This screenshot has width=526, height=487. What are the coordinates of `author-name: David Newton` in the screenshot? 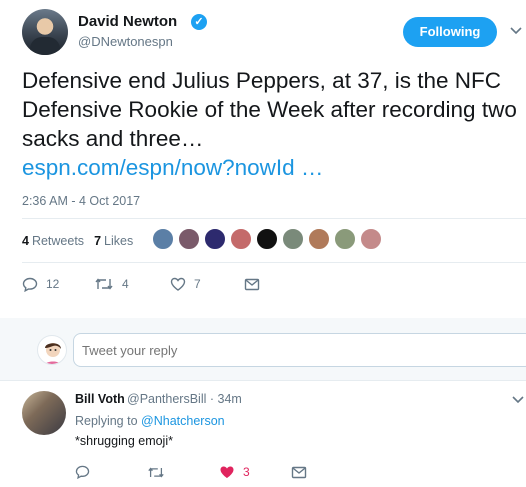 It's located at (127, 21).